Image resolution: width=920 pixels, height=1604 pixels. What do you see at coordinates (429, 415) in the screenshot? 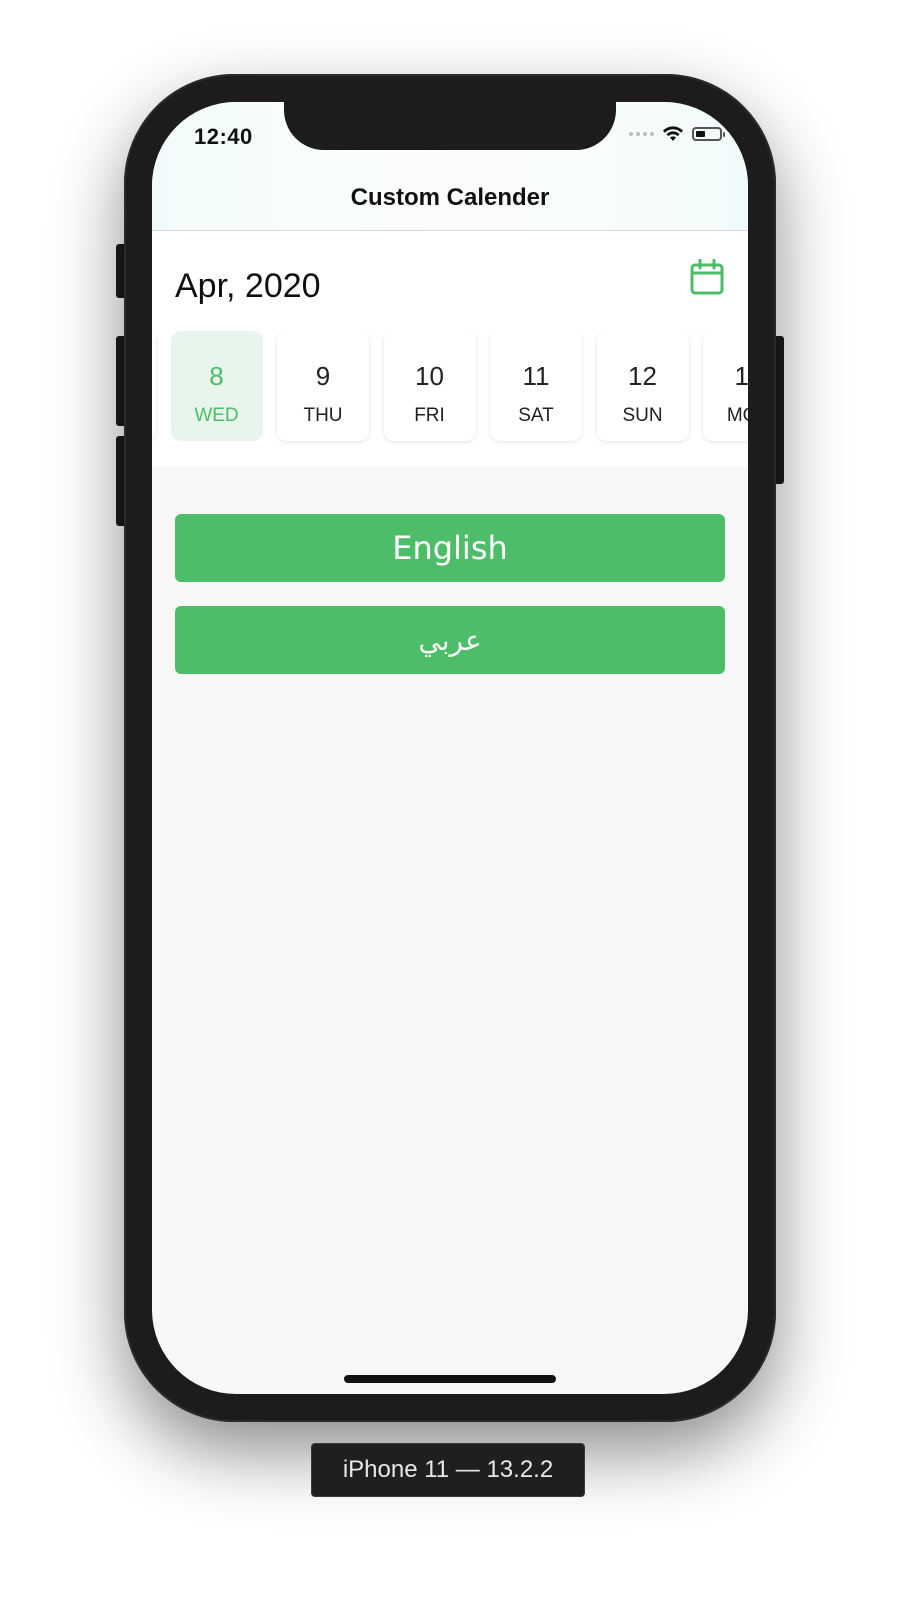
I see `day-weekday: FRI` at bounding box center [429, 415].